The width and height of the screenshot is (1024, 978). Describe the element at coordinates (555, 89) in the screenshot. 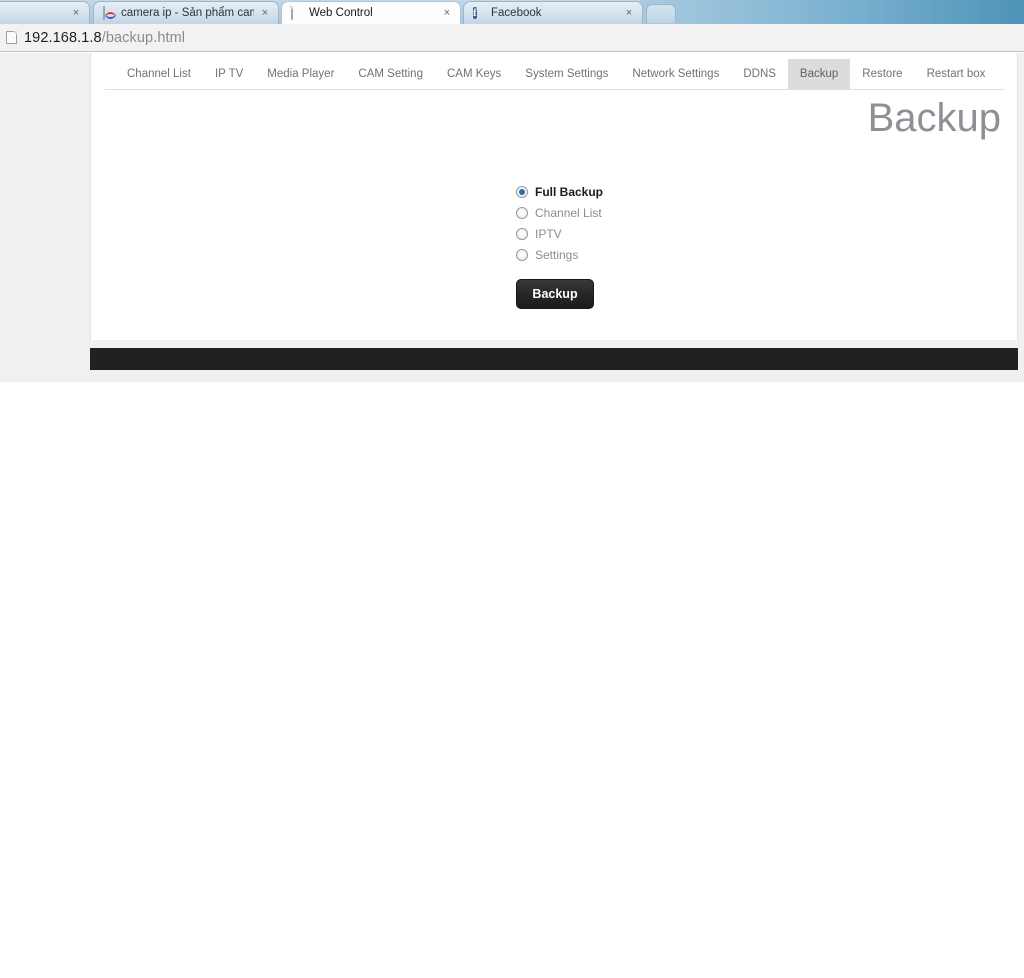

I see `nav-divider` at that location.